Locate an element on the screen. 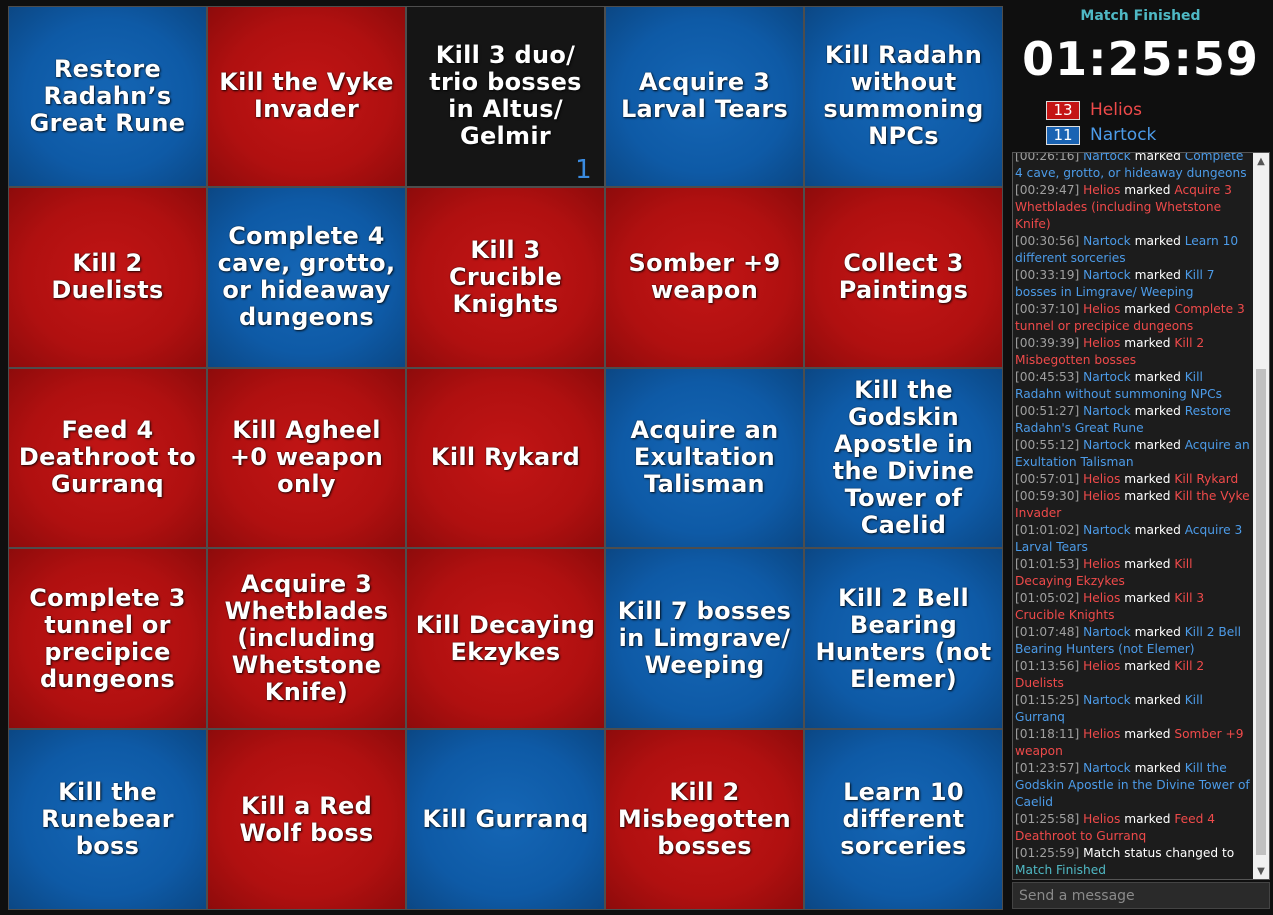 This screenshot has height=915, width=1273. log-timestamp: [00:59:30] is located at coordinates (1047, 496).